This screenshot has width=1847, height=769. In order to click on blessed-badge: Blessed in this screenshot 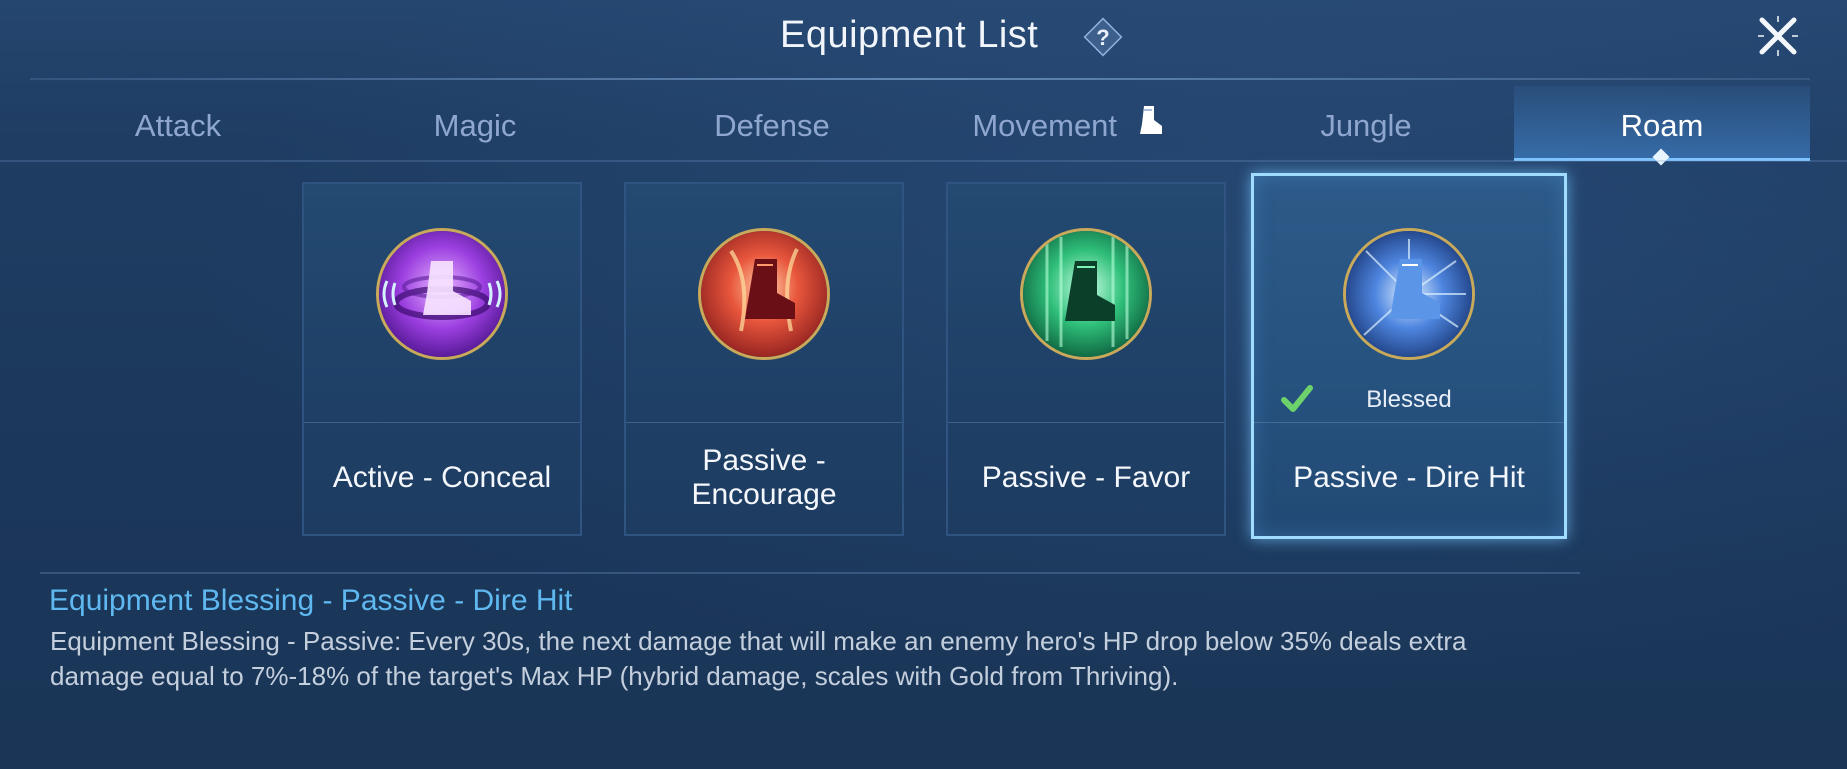, I will do `click(1409, 399)`.